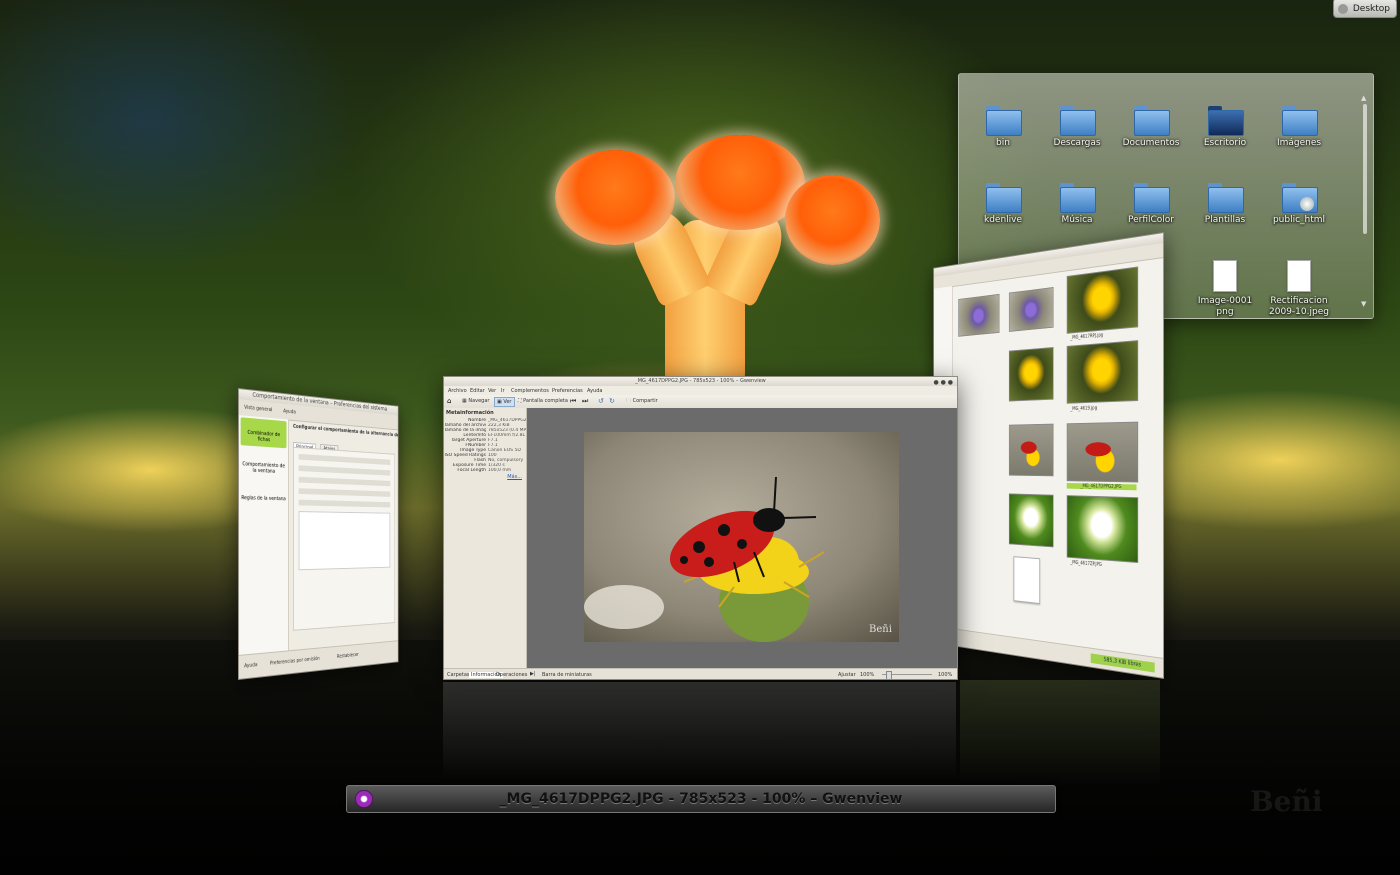 This screenshot has width=1400, height=875. What do you see at coordinates (1086, 563) in the screenshot?
I see `thumb-caption: _MG_4617ZP.JPG` at bounding box center [1086, 563].